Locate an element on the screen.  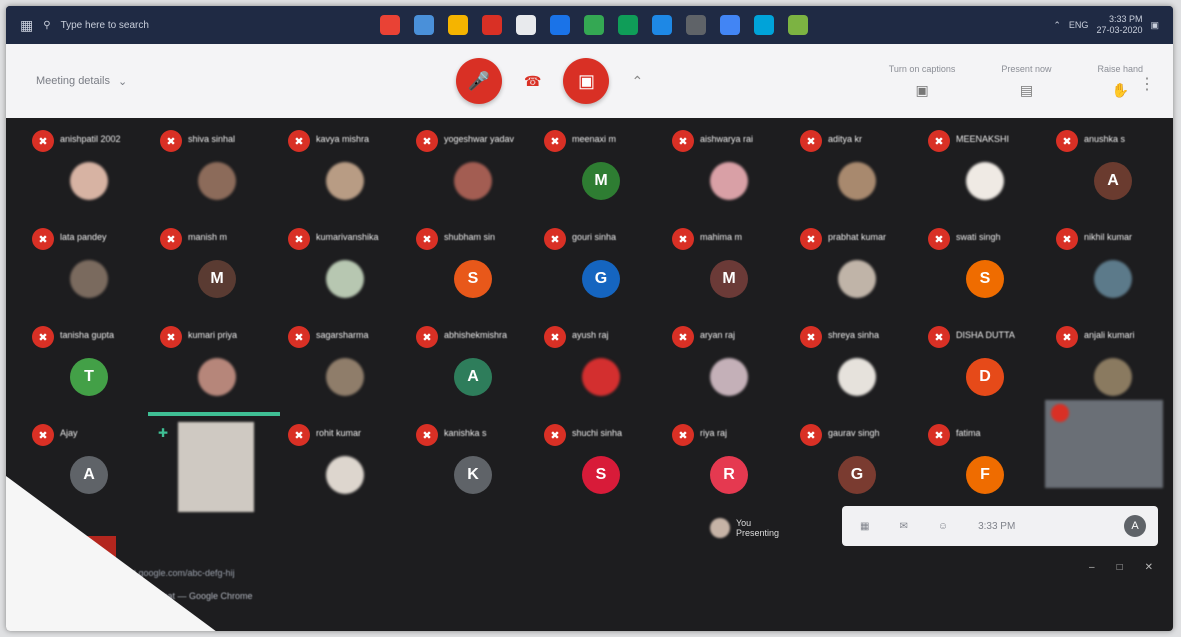
participant-tile: ✖ MEENAKSHI is located at coordinates (980, 172).